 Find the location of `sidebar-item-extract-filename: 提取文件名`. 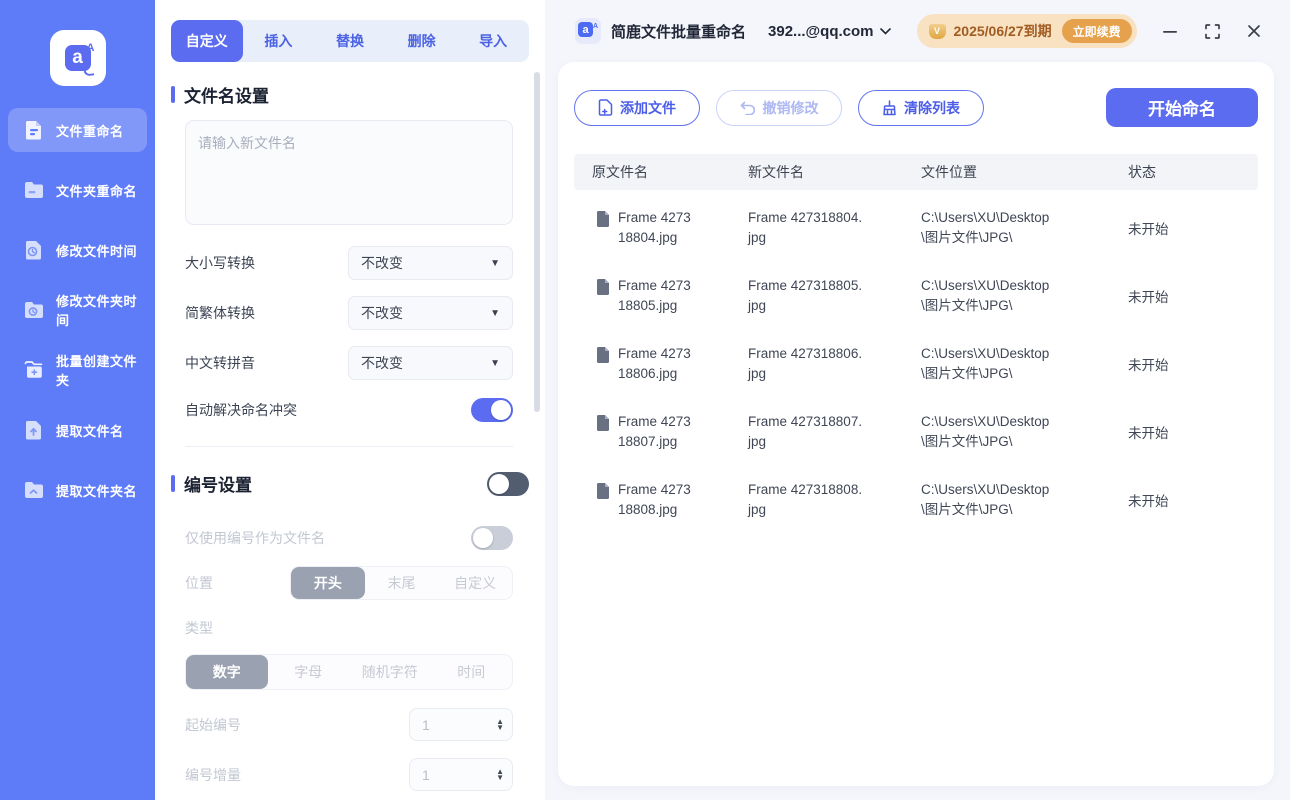

sidebar-item-extract-filename: 提取文件名 is located at coordinates (77, 430).